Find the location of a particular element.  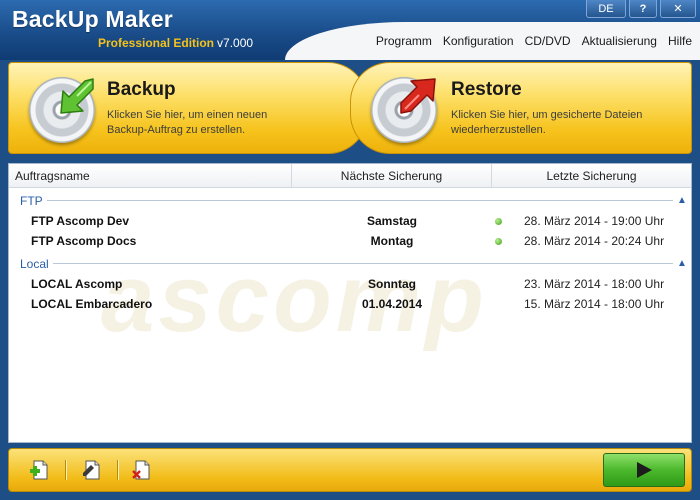

app-title: BackUp Maker is located at coordinates (92, 19).